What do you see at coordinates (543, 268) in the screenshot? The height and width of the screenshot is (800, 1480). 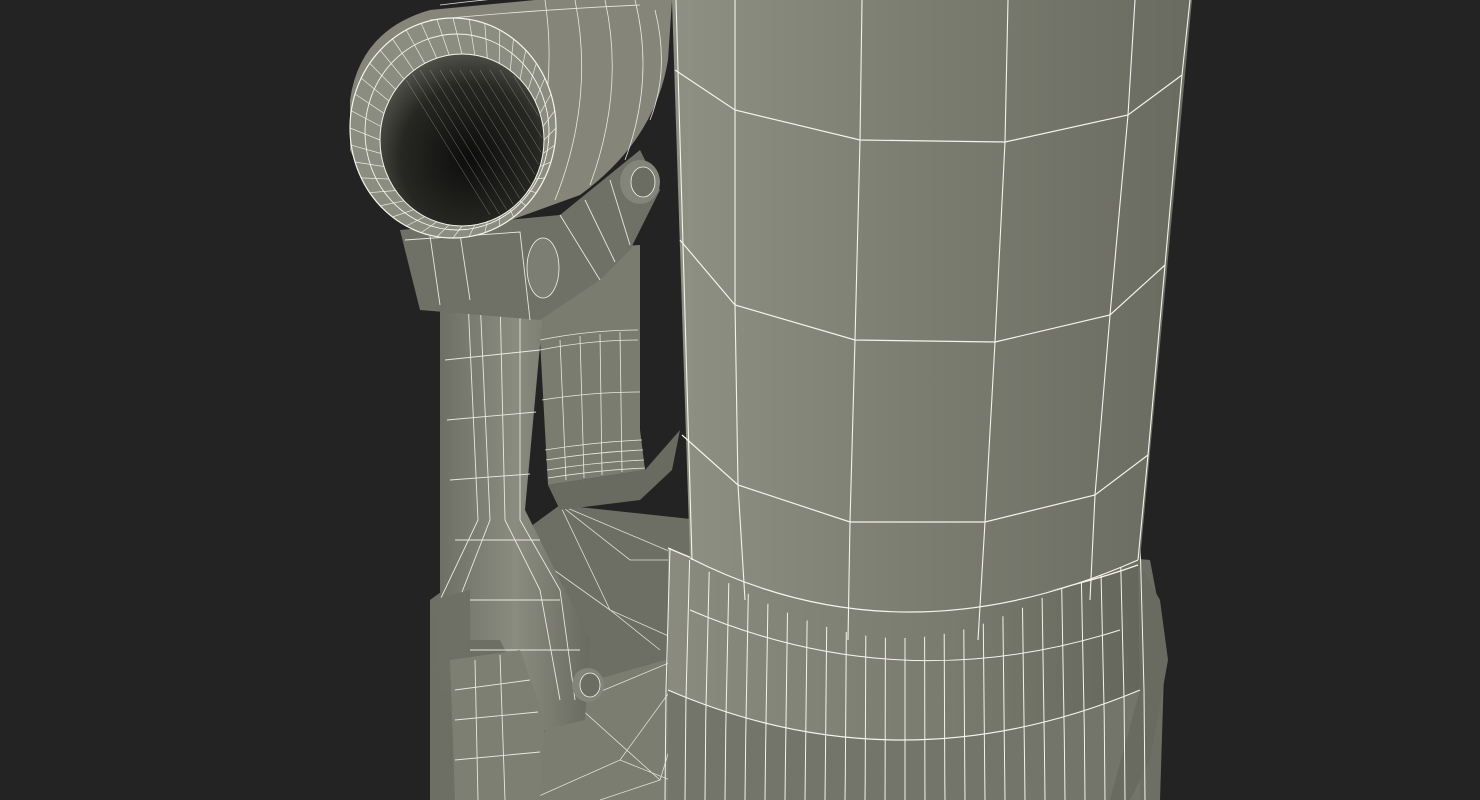 I see `bolt-side` at bounding box center [543, 268].